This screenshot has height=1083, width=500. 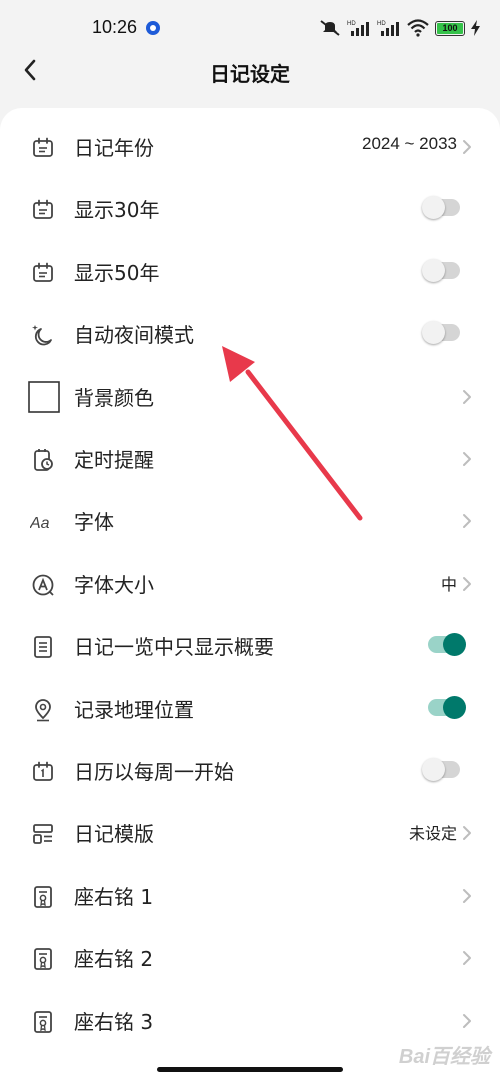 I want to click on settings-row-label: 座右铭 1, so click(x=114, y=896).